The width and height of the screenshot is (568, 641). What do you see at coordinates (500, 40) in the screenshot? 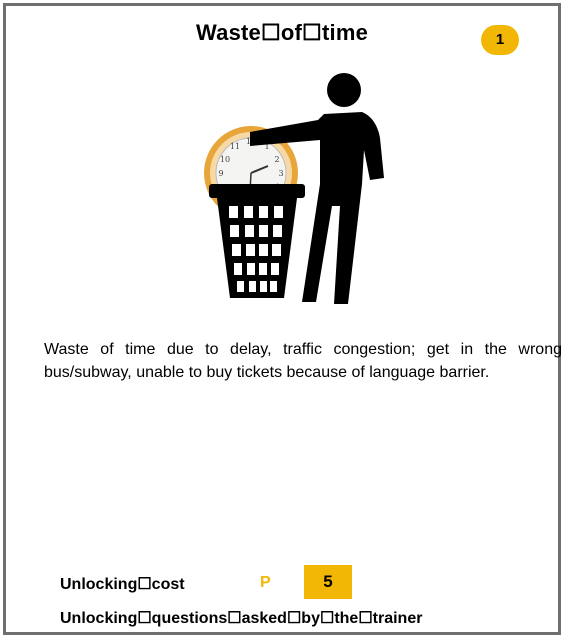
I see `card-number-badge: 1` at bounding box center [500, 40].